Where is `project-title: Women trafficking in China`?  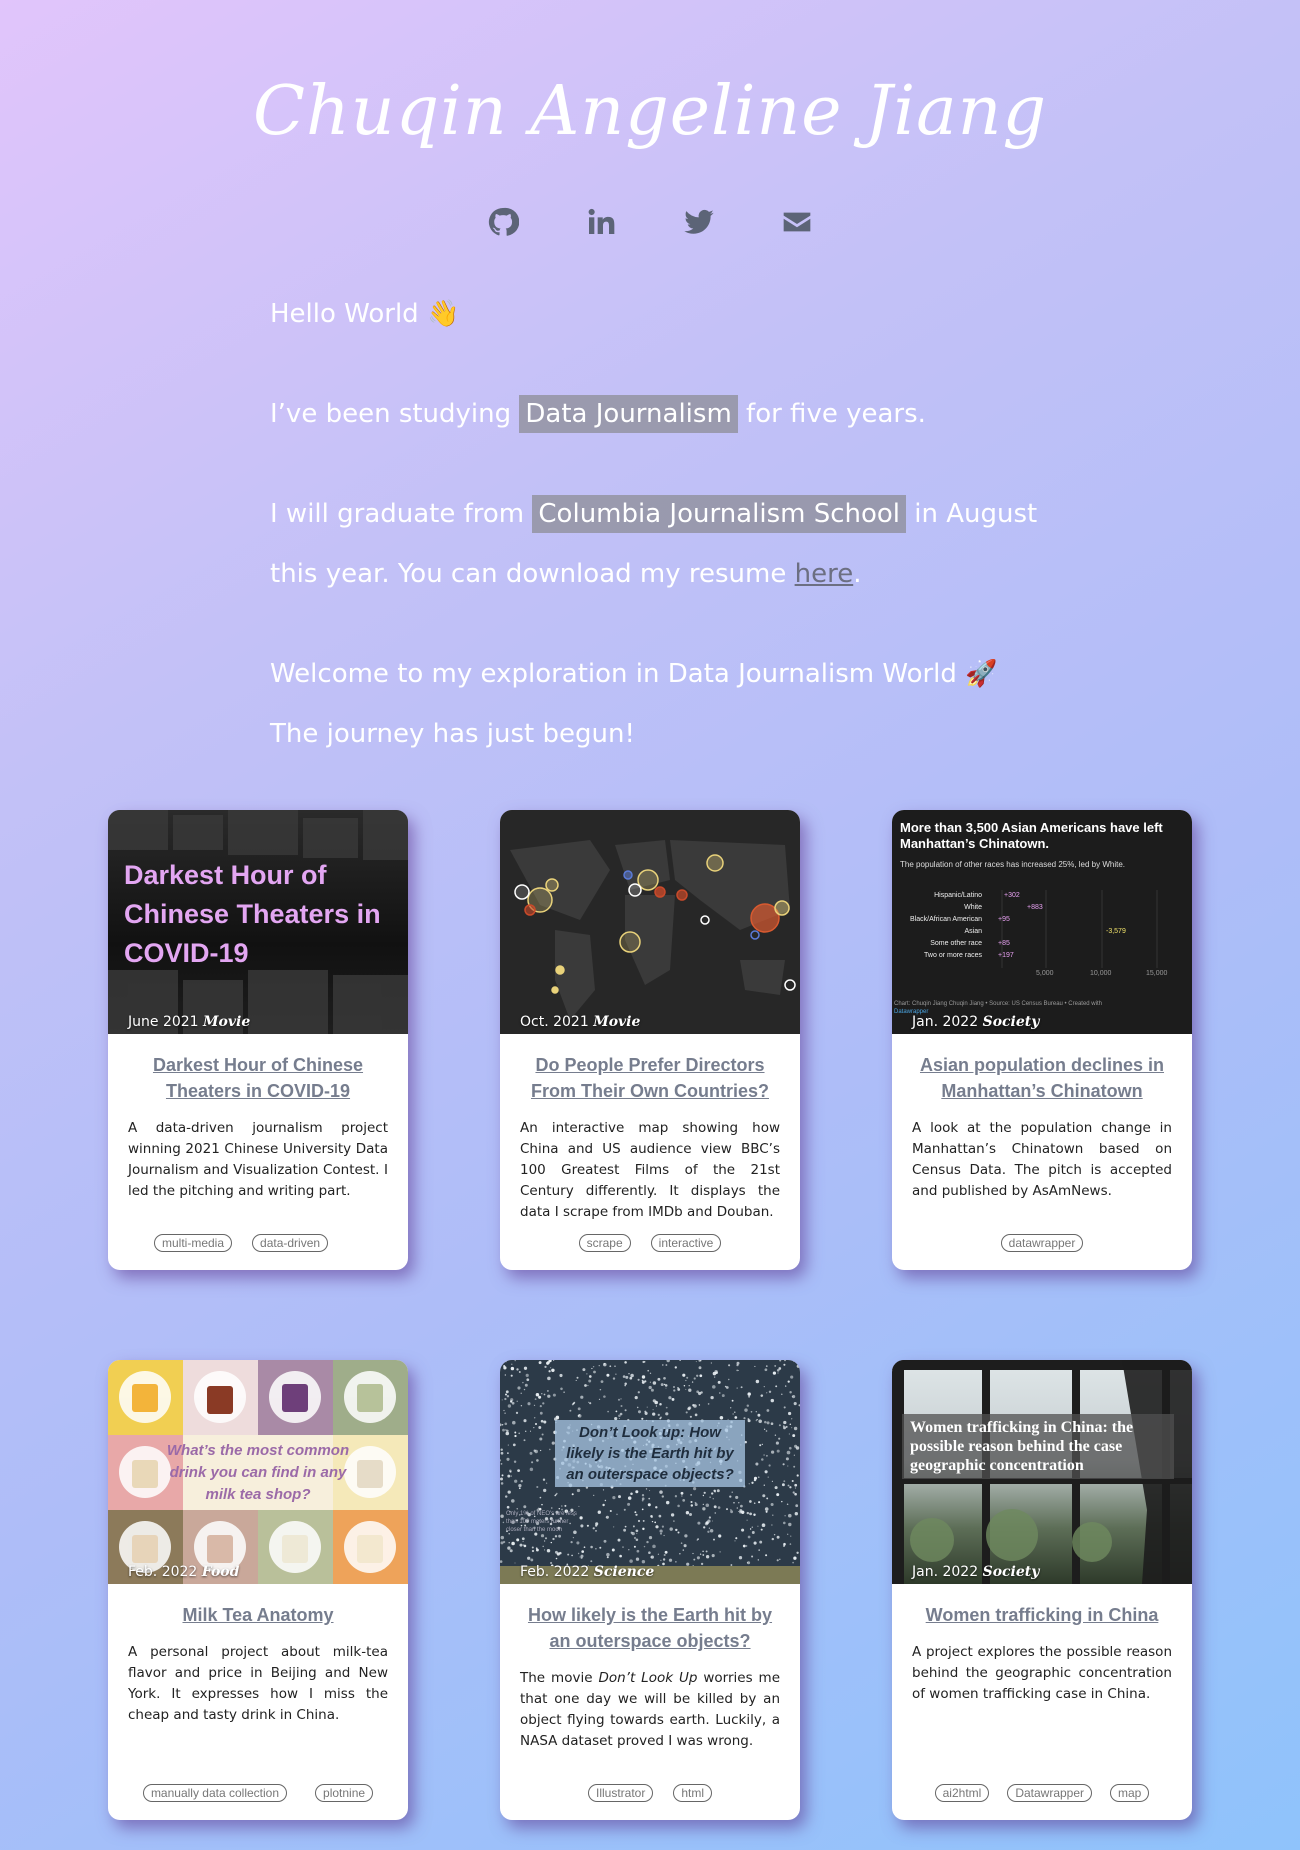
project-title: Women trafficking in China is located at coordinates (1042, 1615).